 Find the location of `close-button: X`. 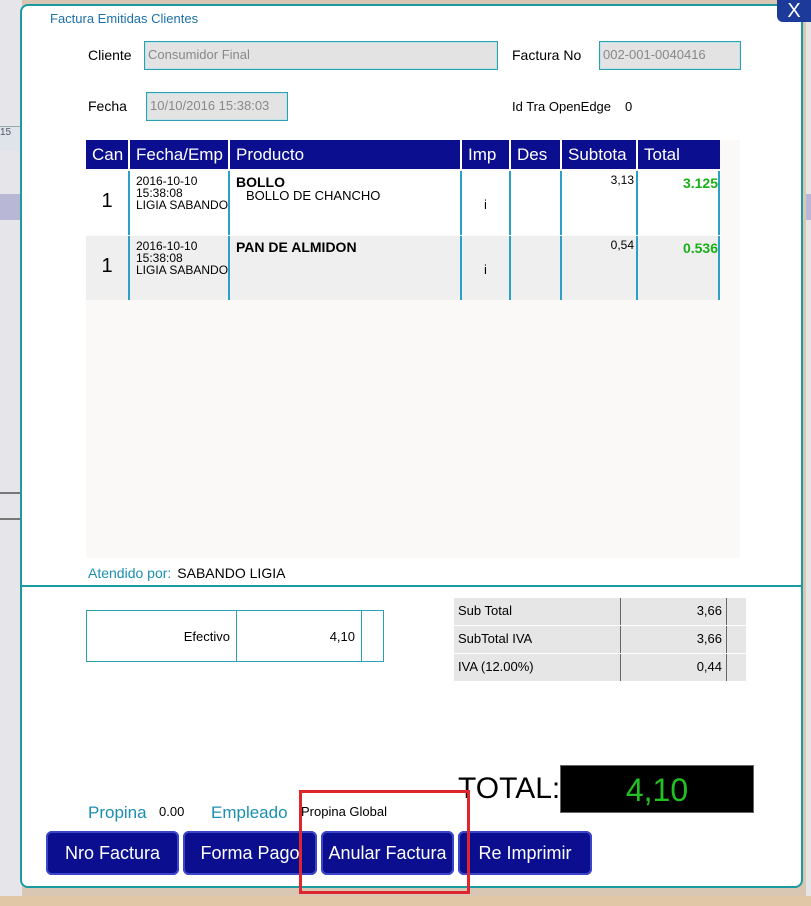

close-button: X is located at coordinates (794, 11).